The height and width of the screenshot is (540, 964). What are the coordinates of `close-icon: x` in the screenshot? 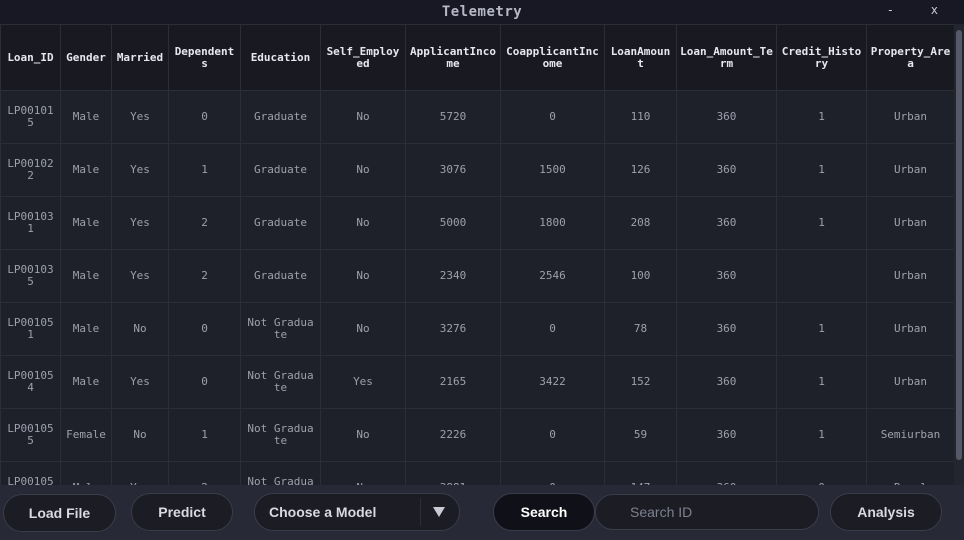 It's located at (934, 10).